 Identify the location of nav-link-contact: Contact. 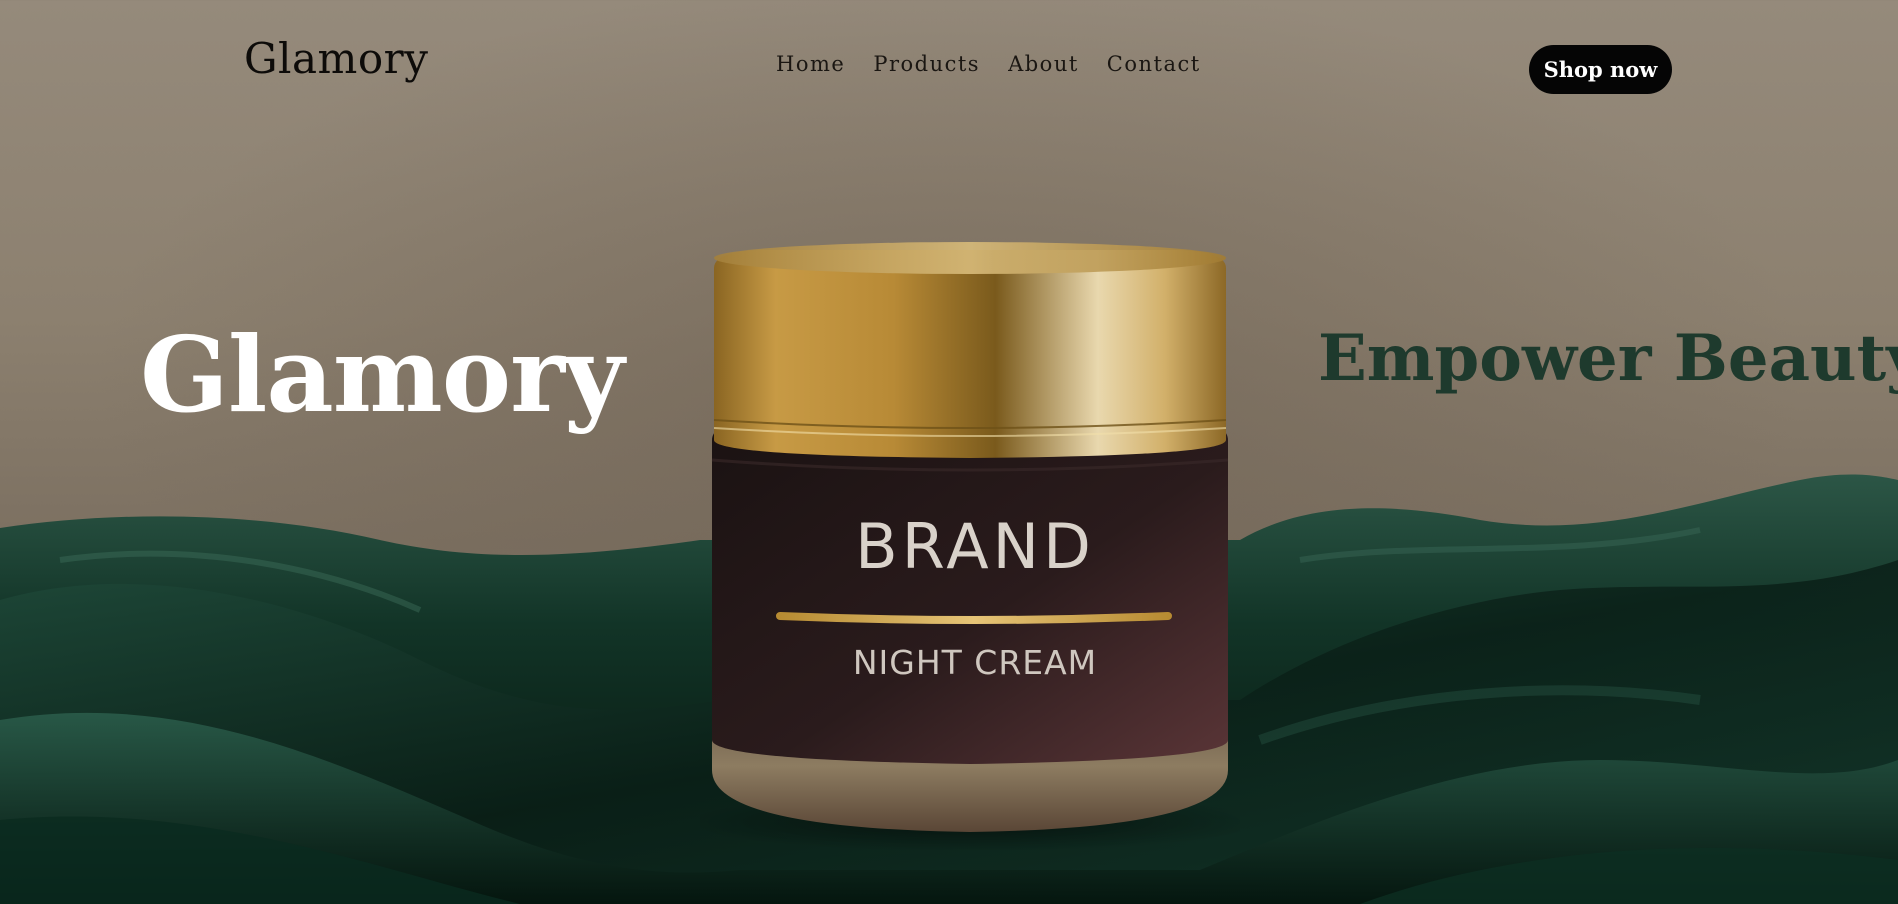
(1154, 64).